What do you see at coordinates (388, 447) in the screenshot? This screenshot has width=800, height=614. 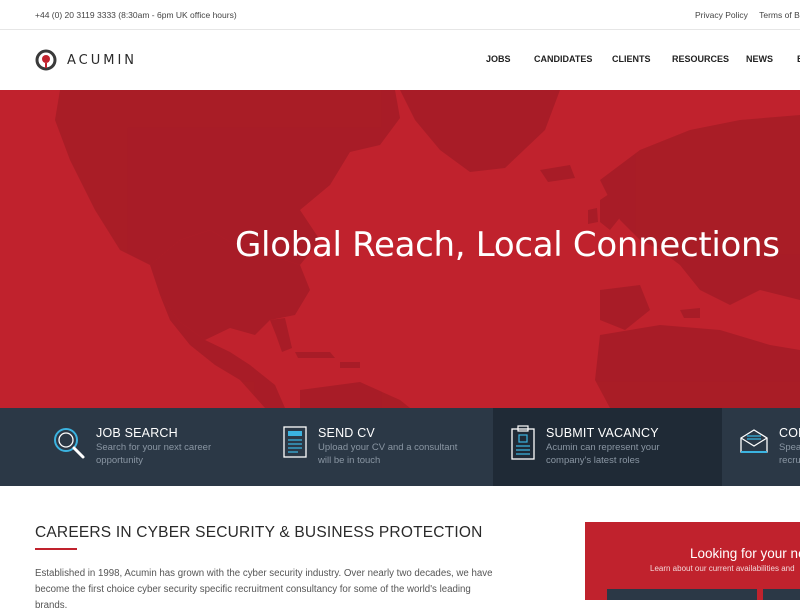 I see `service-desc-line1: Upload your CV and a consultant` at bounding box center [388, 447].